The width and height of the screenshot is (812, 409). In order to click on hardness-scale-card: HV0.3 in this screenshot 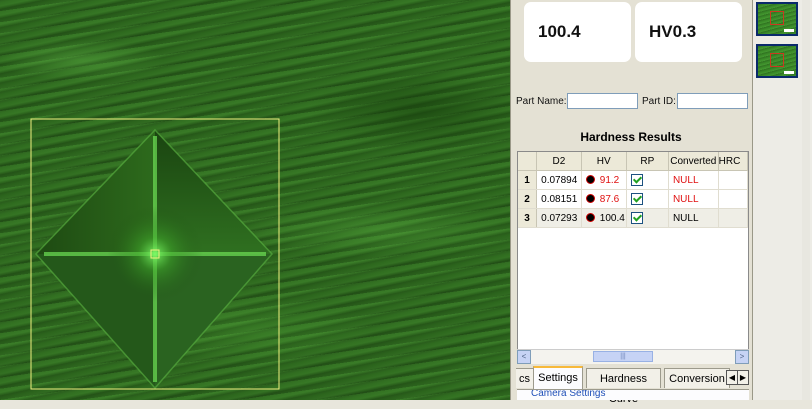, I will do `click(688, 32)`.